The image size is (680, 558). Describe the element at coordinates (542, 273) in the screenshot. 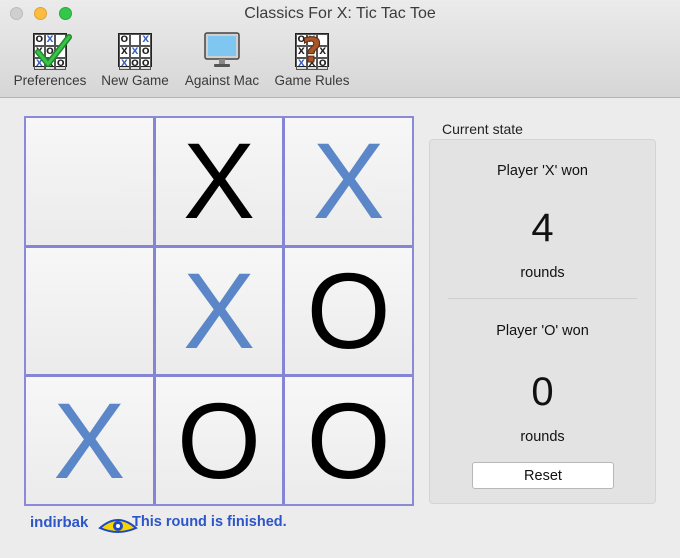

I see `player-x-unit: rounds` at that location.